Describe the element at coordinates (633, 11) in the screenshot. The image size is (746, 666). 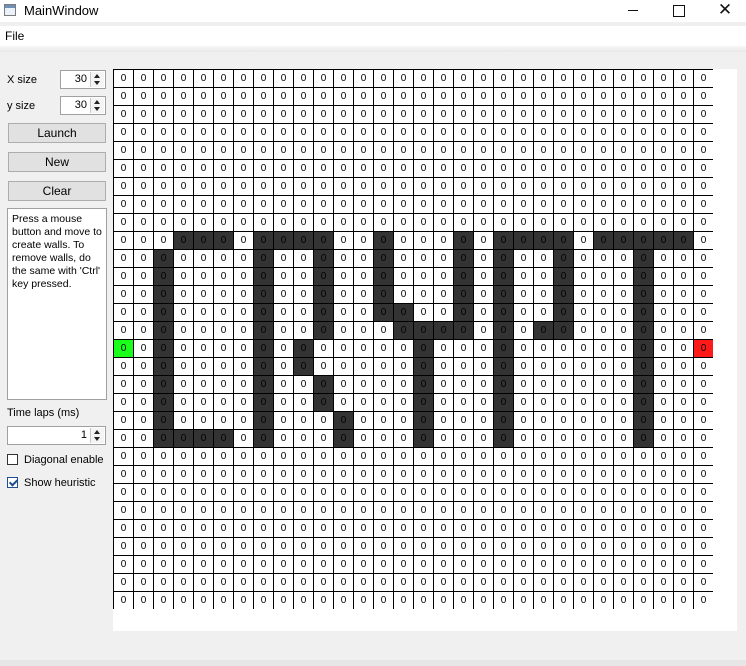
I see `minimize-button` at that location.